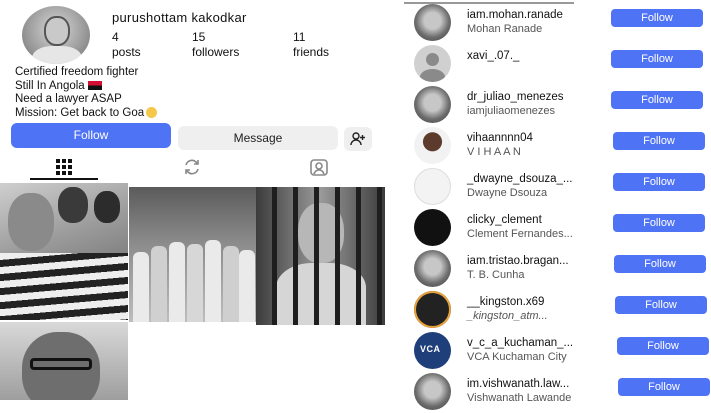 This screenshot has width=711, height=413. Describe the element at coordinates (515, 97) in the screenshot. I see `follower-username: dr_juliao_menezes` at that location.